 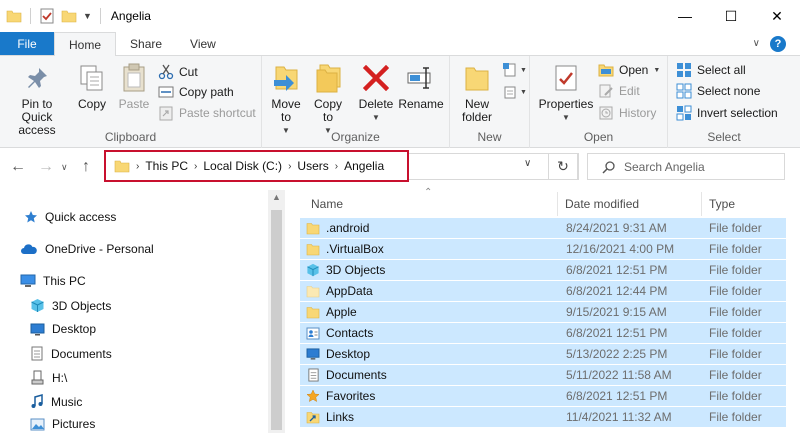 I want to click on 3d-objects-icon, so click(x=37, y=305).